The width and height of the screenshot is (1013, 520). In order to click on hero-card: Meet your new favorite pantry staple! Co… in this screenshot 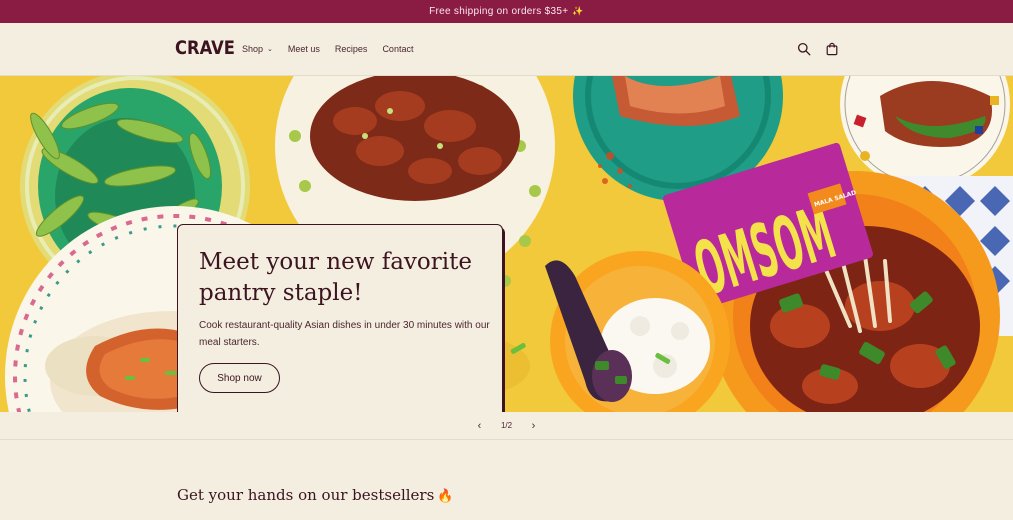, I will do `click(340, 318)`.